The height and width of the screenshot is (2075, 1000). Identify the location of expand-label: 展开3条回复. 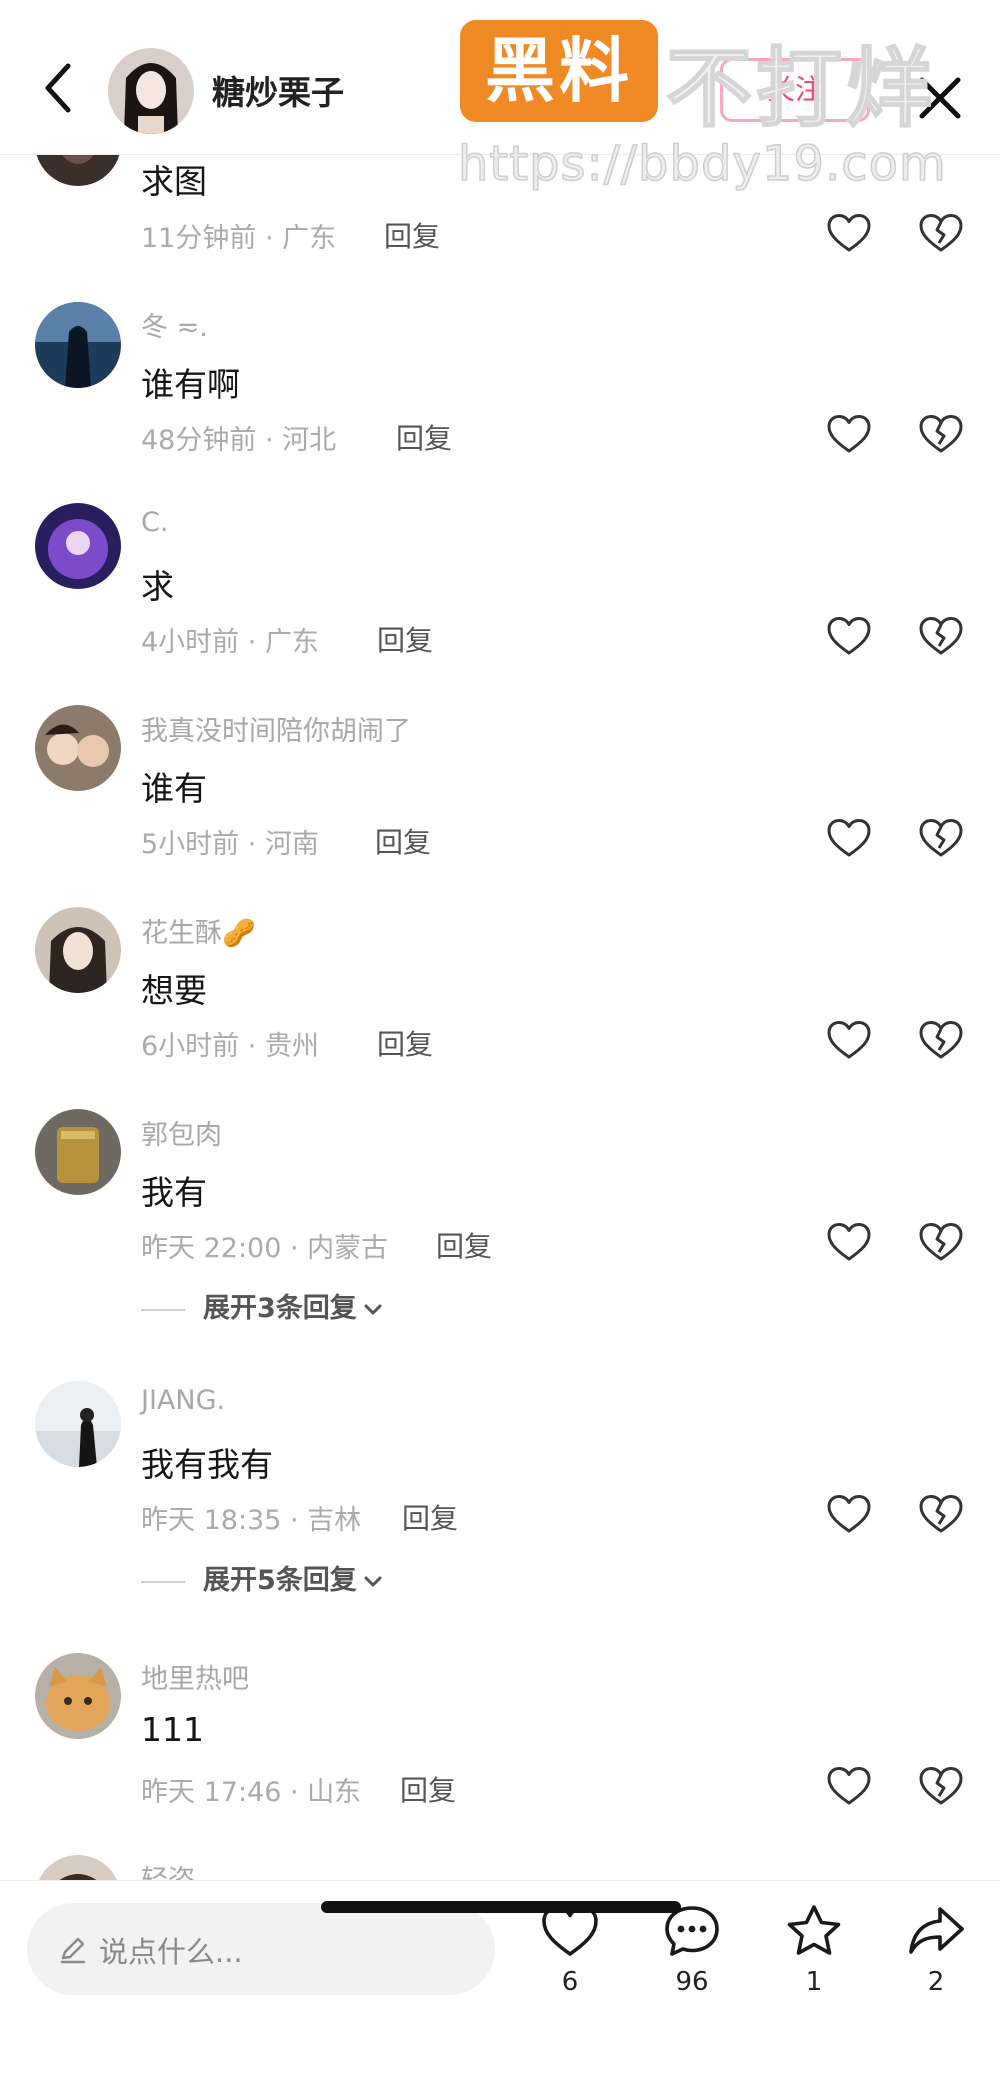
(280, 1308).